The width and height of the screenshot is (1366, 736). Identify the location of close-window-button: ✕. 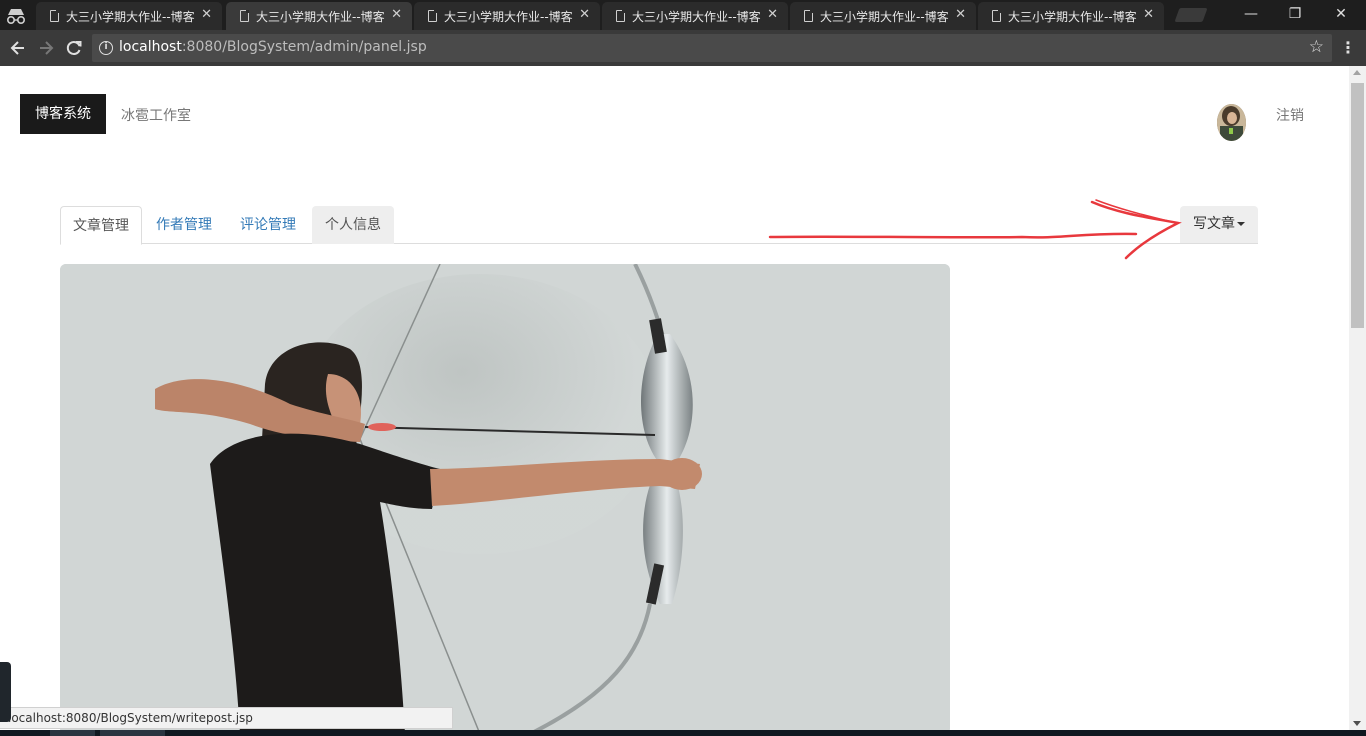
(1341, 15).